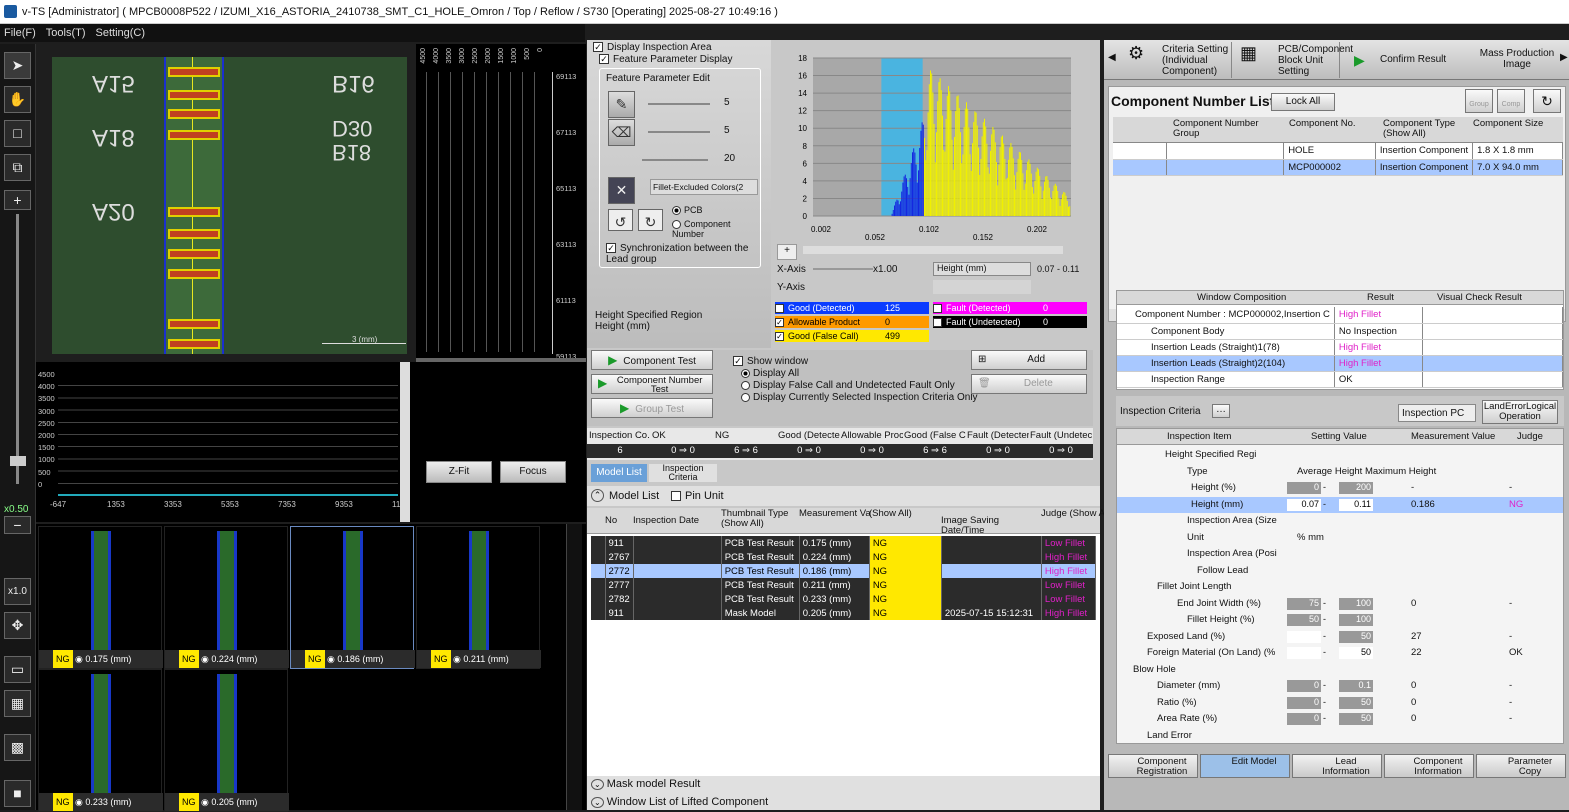 The width and height of the screenshot is (1569, 812). I want to click on display-area-checkbox: ✓, so click(598, 47).